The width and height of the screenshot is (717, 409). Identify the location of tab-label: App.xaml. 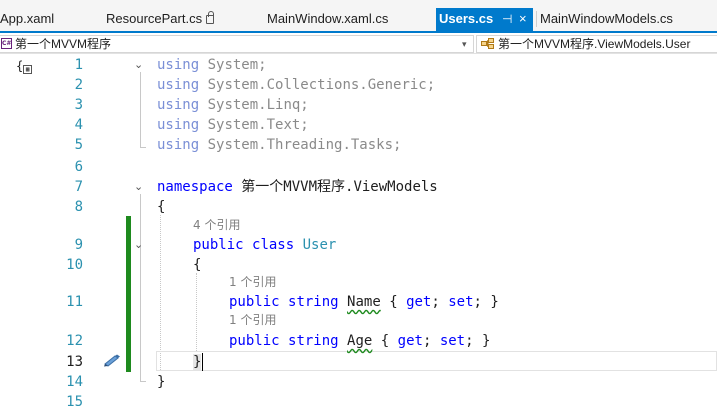
(27, 18).